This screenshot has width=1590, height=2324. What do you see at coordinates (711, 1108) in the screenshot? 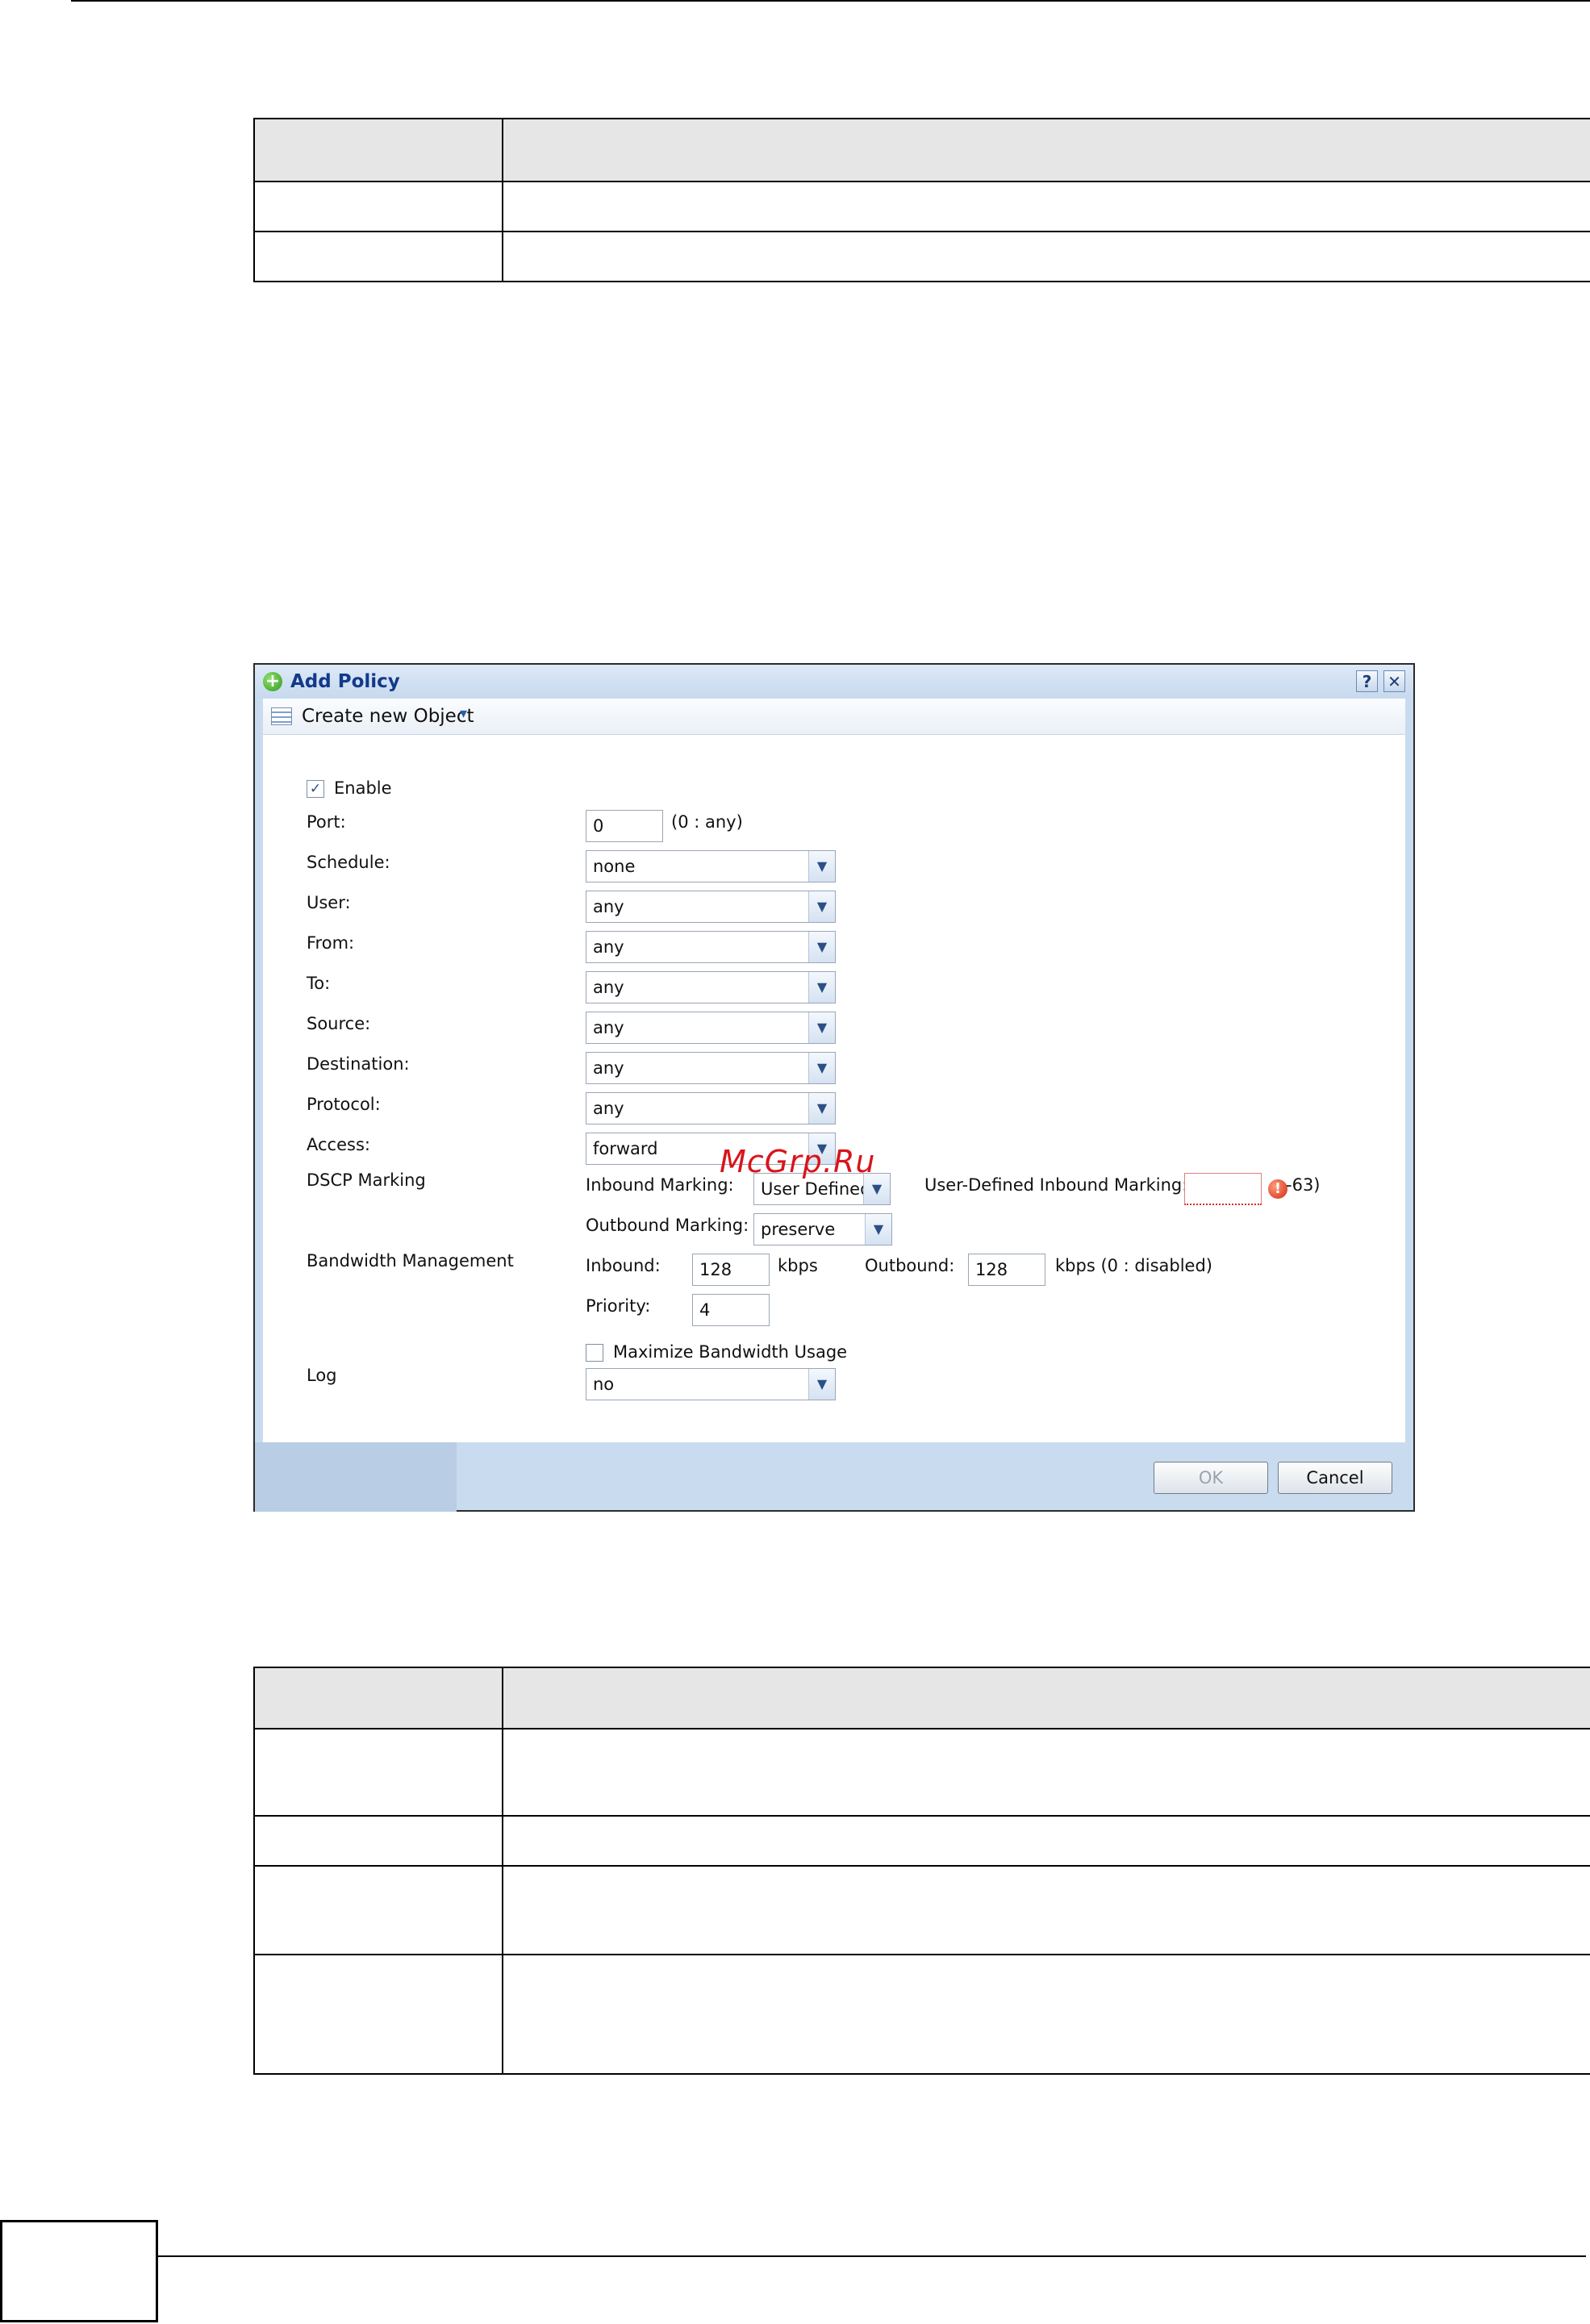
I see `protocol-select: any ▼` at bounding box center [711, 1108].